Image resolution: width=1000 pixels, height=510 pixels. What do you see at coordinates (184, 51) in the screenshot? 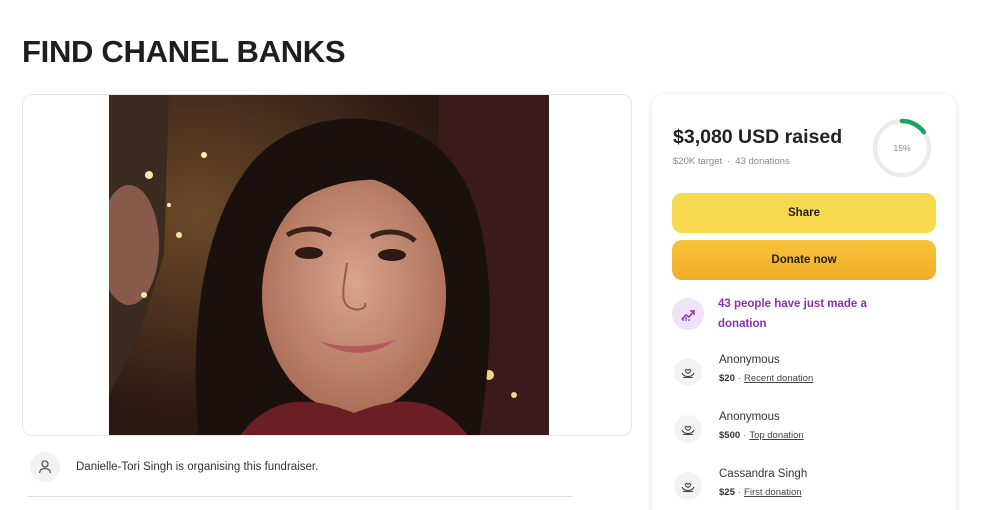
I see `page-title: FIND CHANEL BANKS` at bounding box center [184, 51].